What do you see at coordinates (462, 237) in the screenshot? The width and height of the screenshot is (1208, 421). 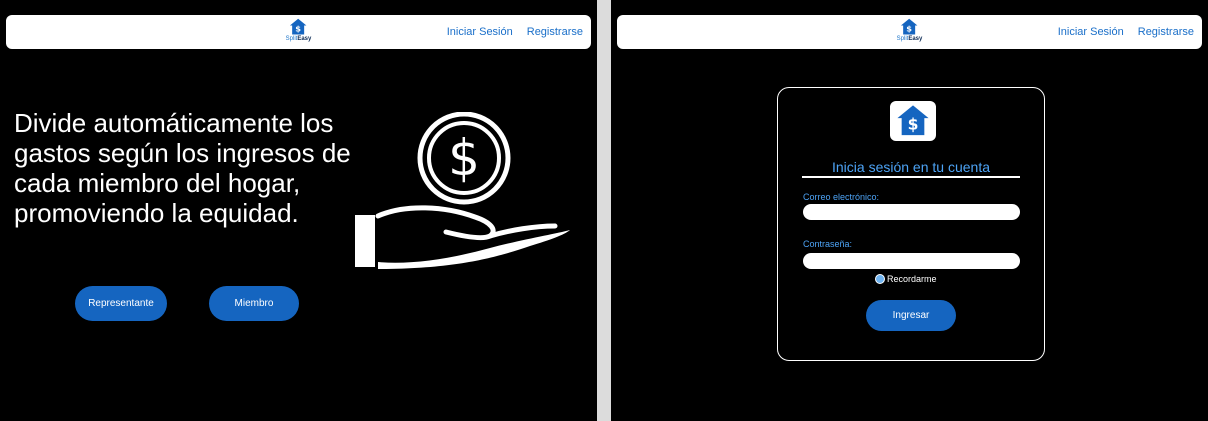 I see `open-hand-icon` at bounding box center [462, 237].